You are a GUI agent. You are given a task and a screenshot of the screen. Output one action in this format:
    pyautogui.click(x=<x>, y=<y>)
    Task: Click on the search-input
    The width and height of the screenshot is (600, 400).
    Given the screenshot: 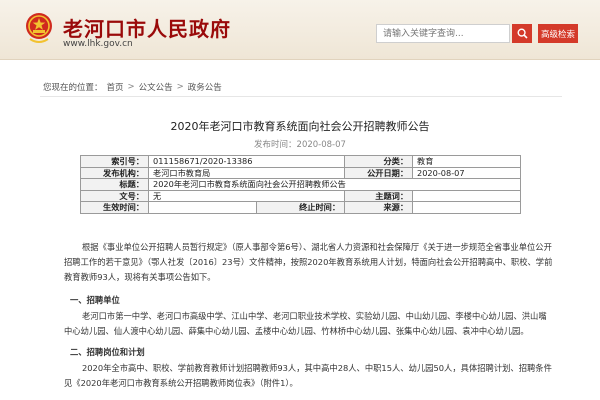 What is the action you would take?
    pyautogui.click(x=443, y=33)
    